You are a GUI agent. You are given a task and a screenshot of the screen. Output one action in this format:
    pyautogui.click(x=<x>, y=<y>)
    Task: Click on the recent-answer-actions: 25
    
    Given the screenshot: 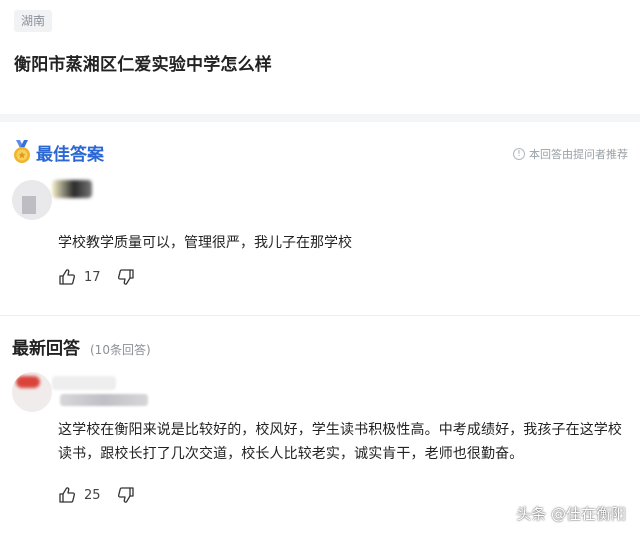 What is the action you would take?
    pyautogui.click(x=96, y=495)
    